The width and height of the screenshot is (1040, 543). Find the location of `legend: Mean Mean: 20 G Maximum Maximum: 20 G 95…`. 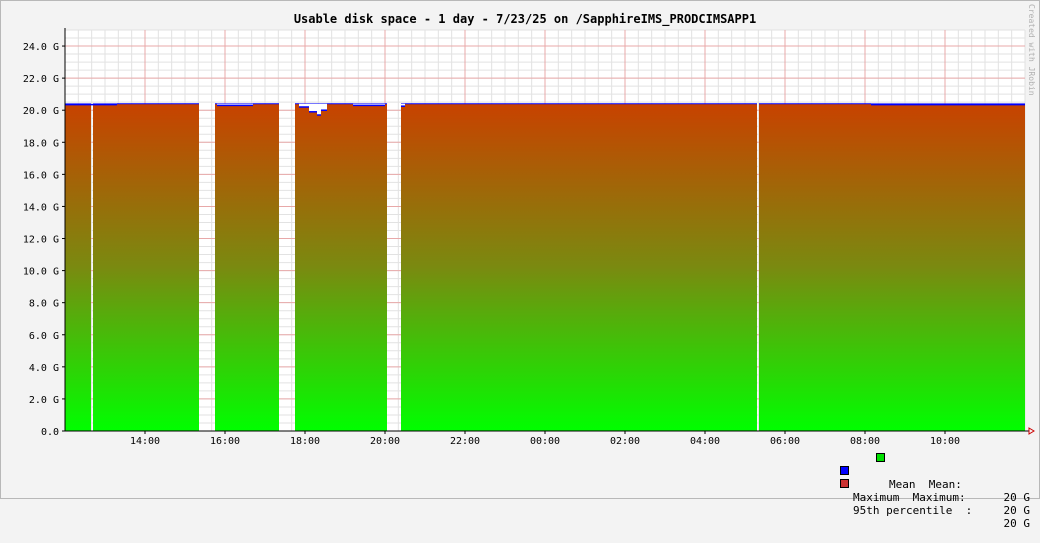

legend: Mean Mean: 20 G Maximum Maximum: 20 G 95… is located at coordinates (935, 491).